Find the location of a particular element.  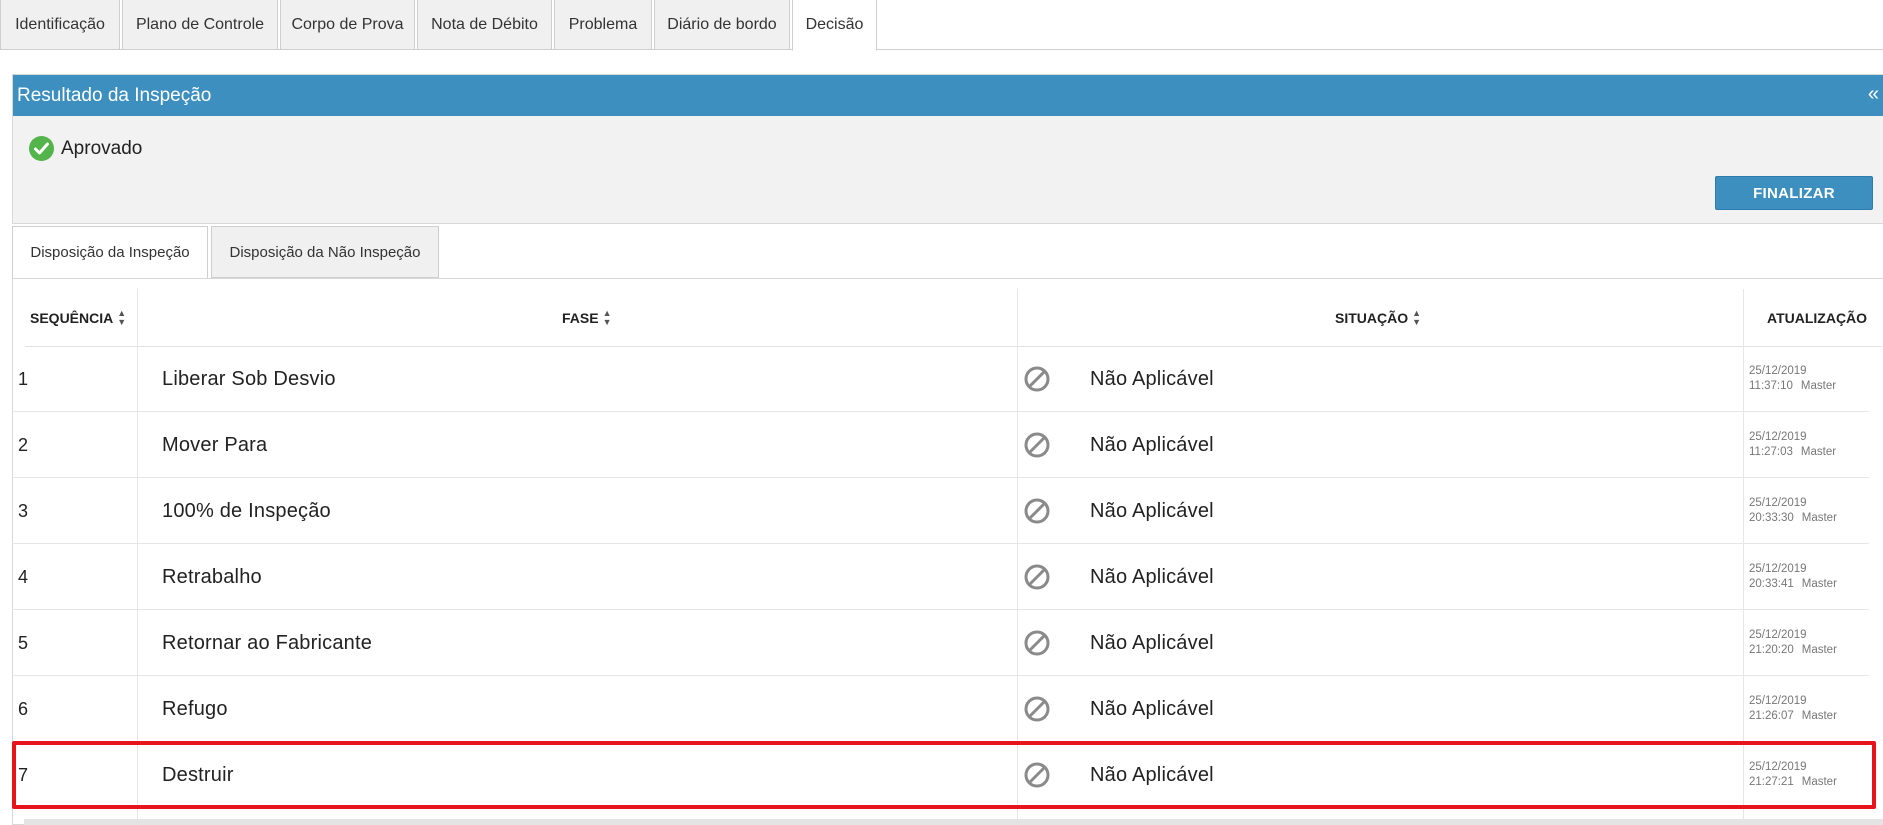

tab-nota-de-debito: Nota de Débito is located at coordinates (484, 25).